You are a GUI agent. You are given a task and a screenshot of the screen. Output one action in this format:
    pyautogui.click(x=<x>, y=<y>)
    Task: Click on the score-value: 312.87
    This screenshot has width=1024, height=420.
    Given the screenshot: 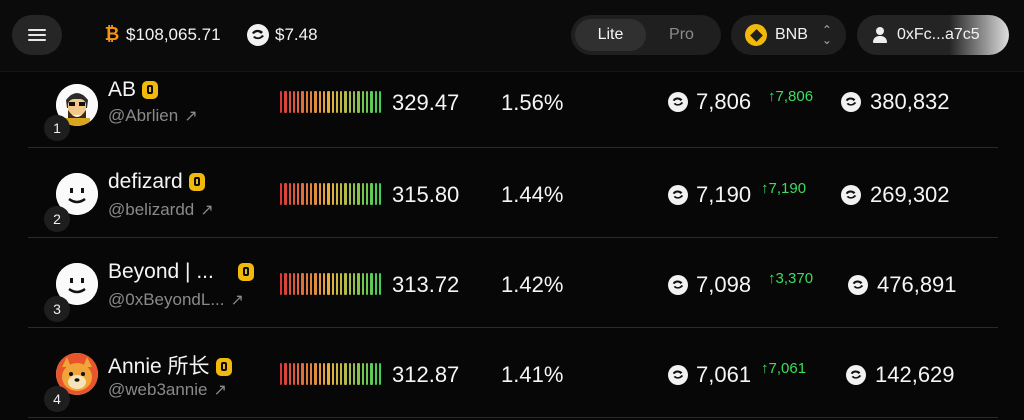 What is the action you would take?
    pyautogui.click(x=426, y=374)
    